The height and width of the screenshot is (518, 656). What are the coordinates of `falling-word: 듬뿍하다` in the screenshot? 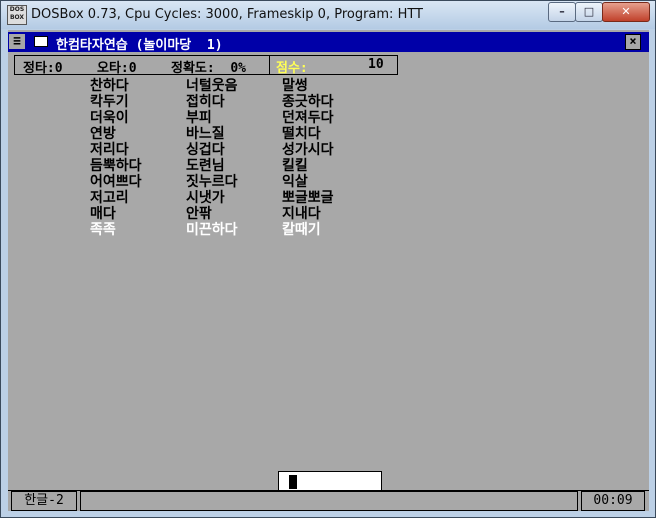 It's located at (116, 166).